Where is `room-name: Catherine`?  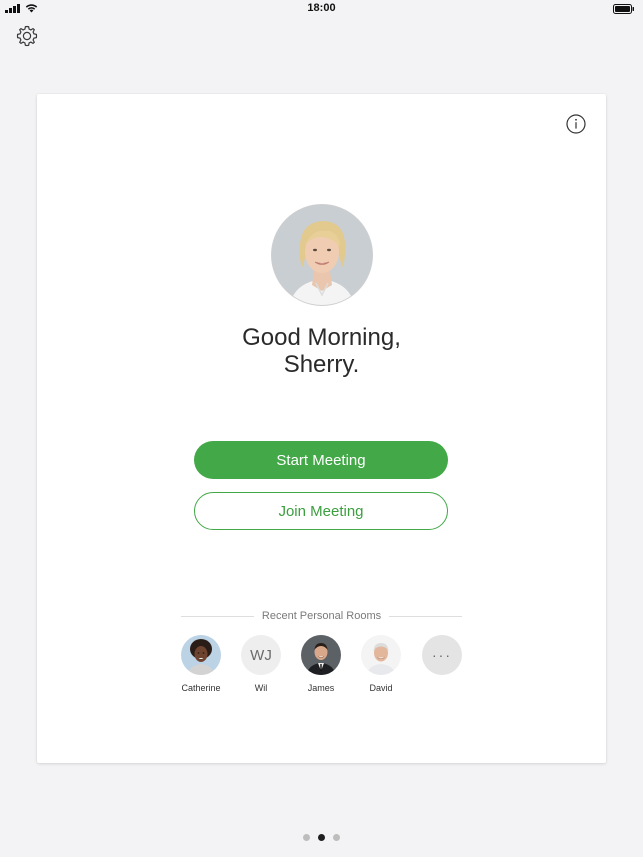
room-name: Catherine is located at coordinates (201, 688).